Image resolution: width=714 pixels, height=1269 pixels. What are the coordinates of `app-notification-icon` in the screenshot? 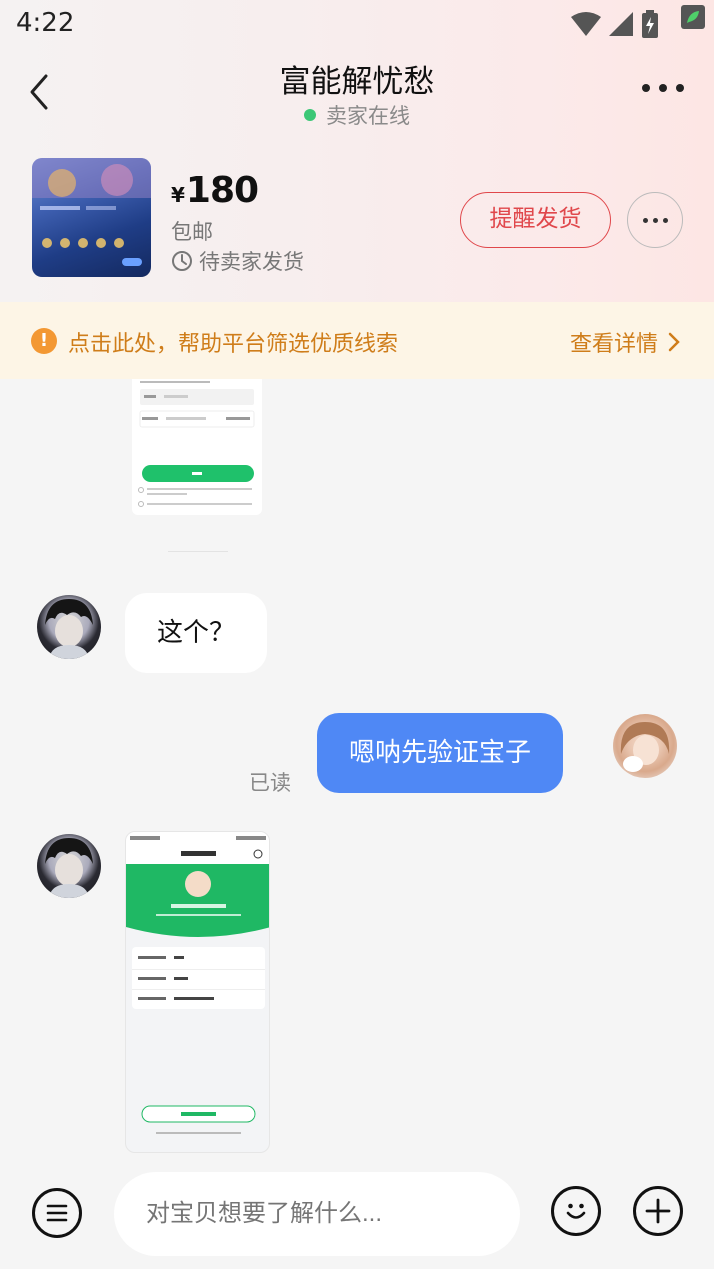 It's located at (693, 17).